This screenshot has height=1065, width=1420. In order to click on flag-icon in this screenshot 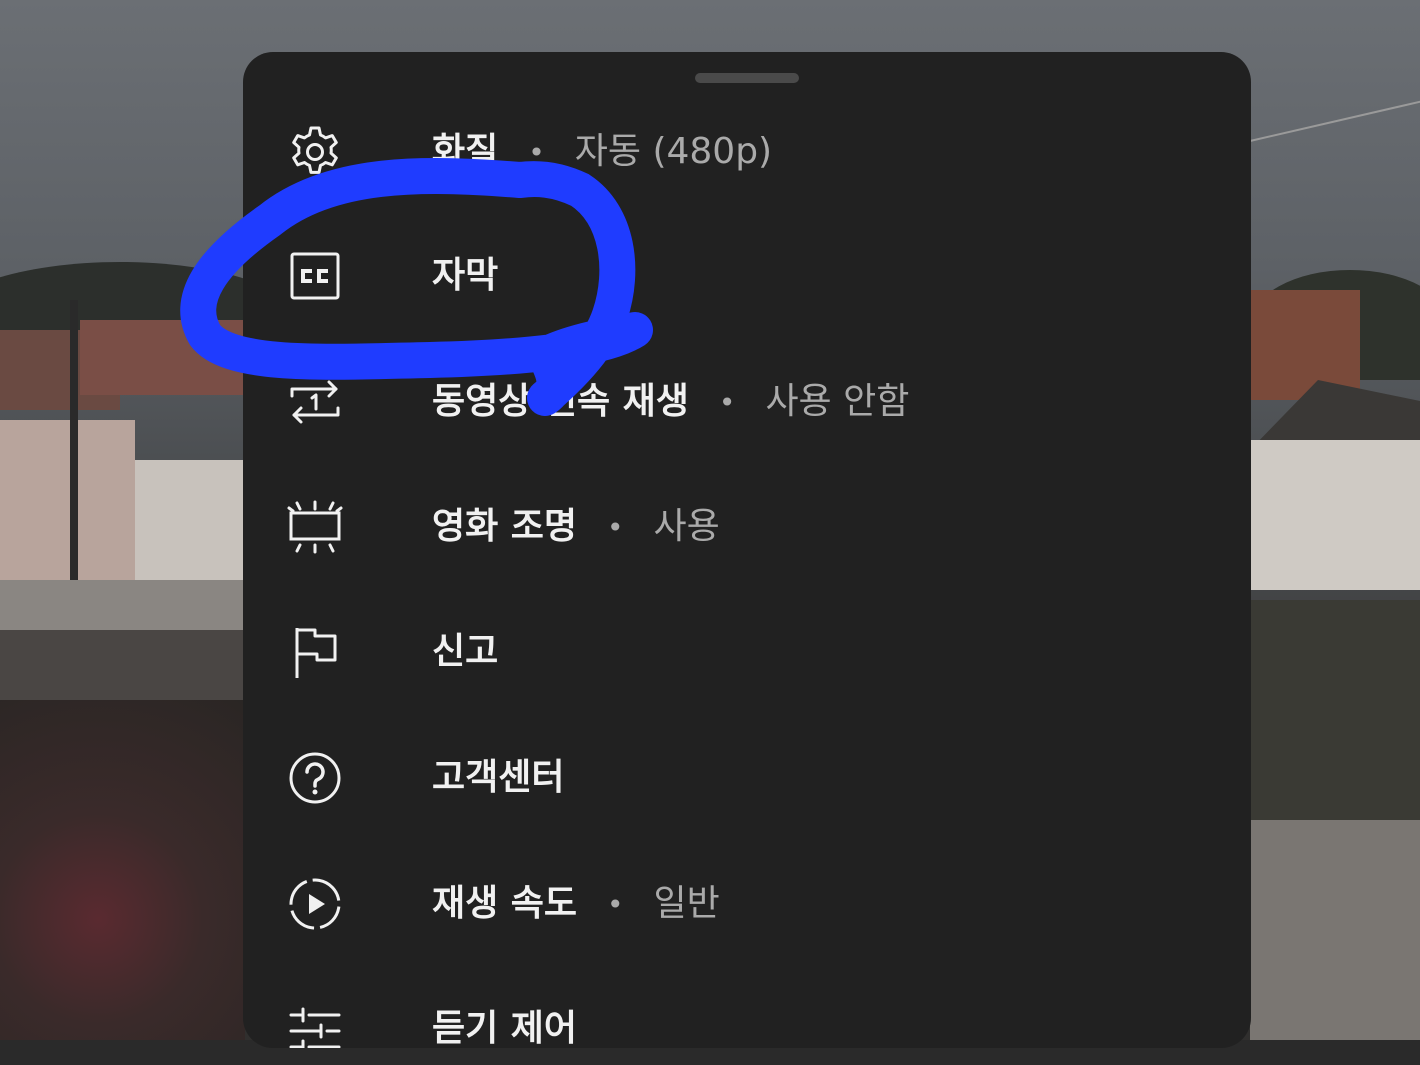, I will do `click(315, 652)`.